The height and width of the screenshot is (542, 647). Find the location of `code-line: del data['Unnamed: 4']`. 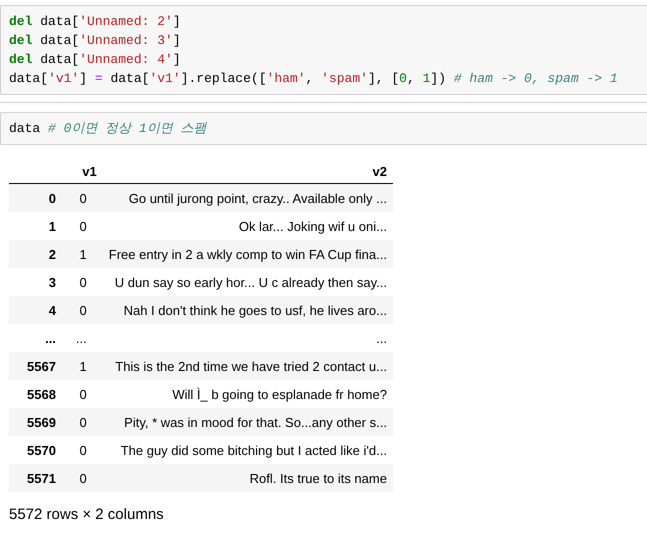

code-line: del data['Unnamed: 4'] is located at coordinates (95, 60).